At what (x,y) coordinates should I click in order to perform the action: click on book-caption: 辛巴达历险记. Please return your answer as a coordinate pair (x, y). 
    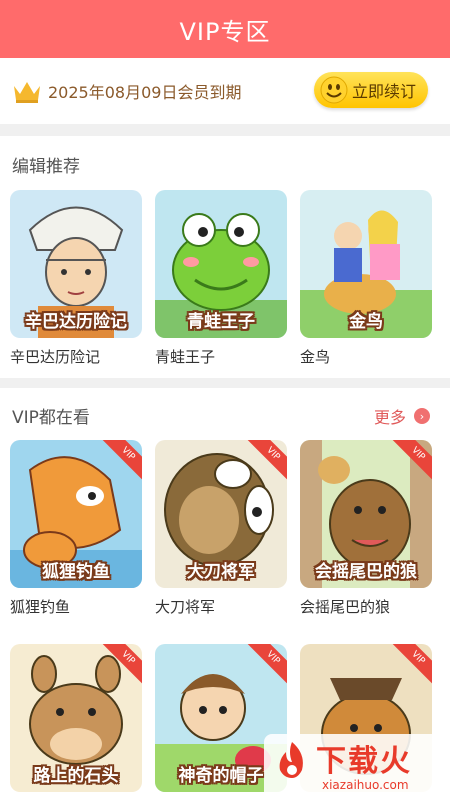
    Looking at the image, I should click on (55, 357).